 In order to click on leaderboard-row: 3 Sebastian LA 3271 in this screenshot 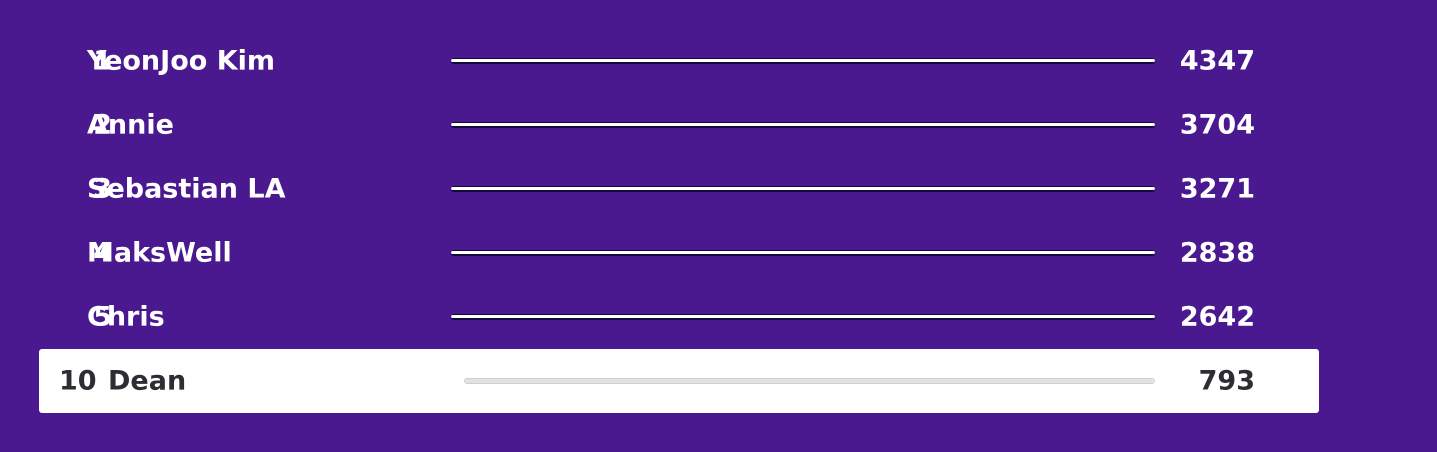, I will do `click(679, 189)`.